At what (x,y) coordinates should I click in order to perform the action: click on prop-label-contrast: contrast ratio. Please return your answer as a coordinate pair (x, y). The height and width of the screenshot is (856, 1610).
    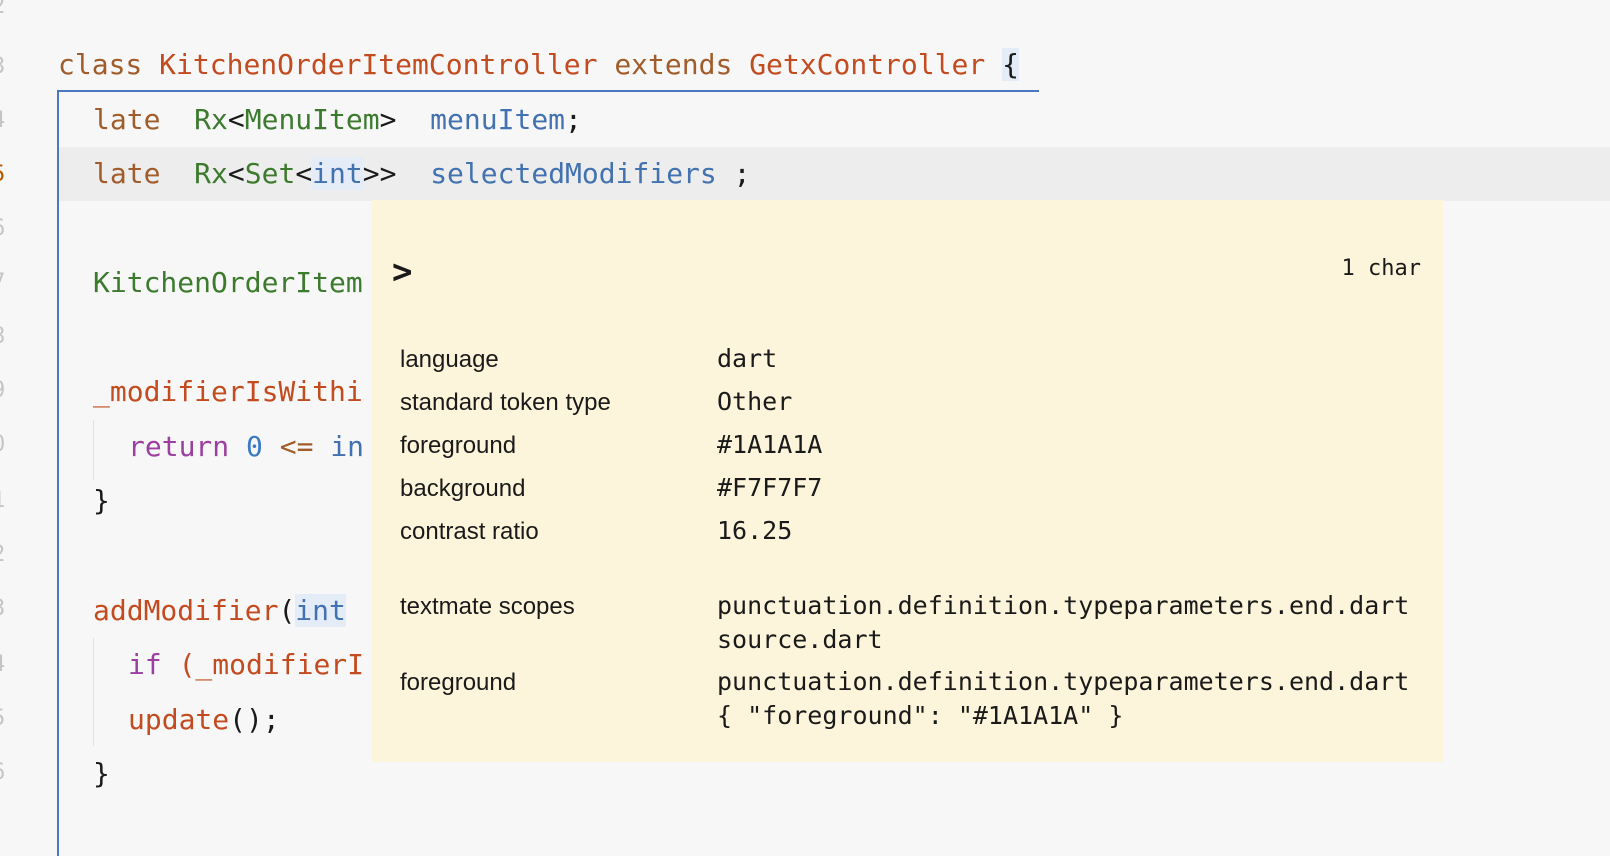
    Looking at the image, I should click on (469, 531).